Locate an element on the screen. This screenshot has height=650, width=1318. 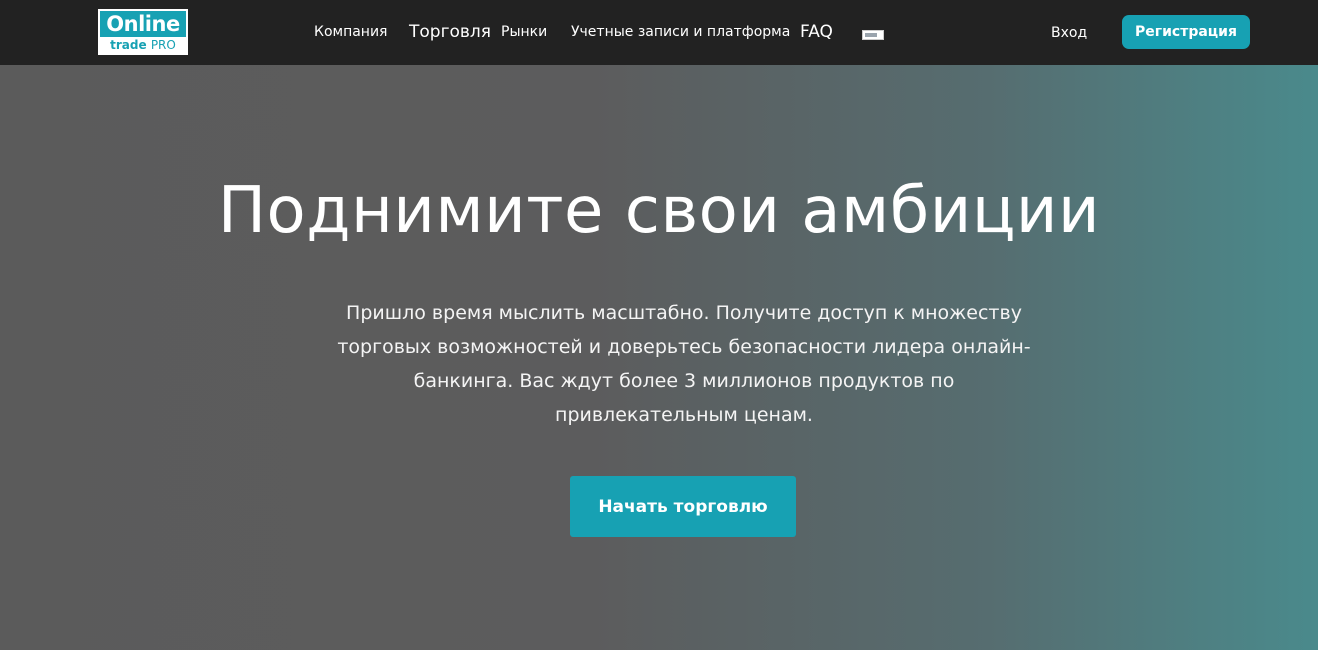
nav-item-markets: Рынки is located at coordinates (524, 32).